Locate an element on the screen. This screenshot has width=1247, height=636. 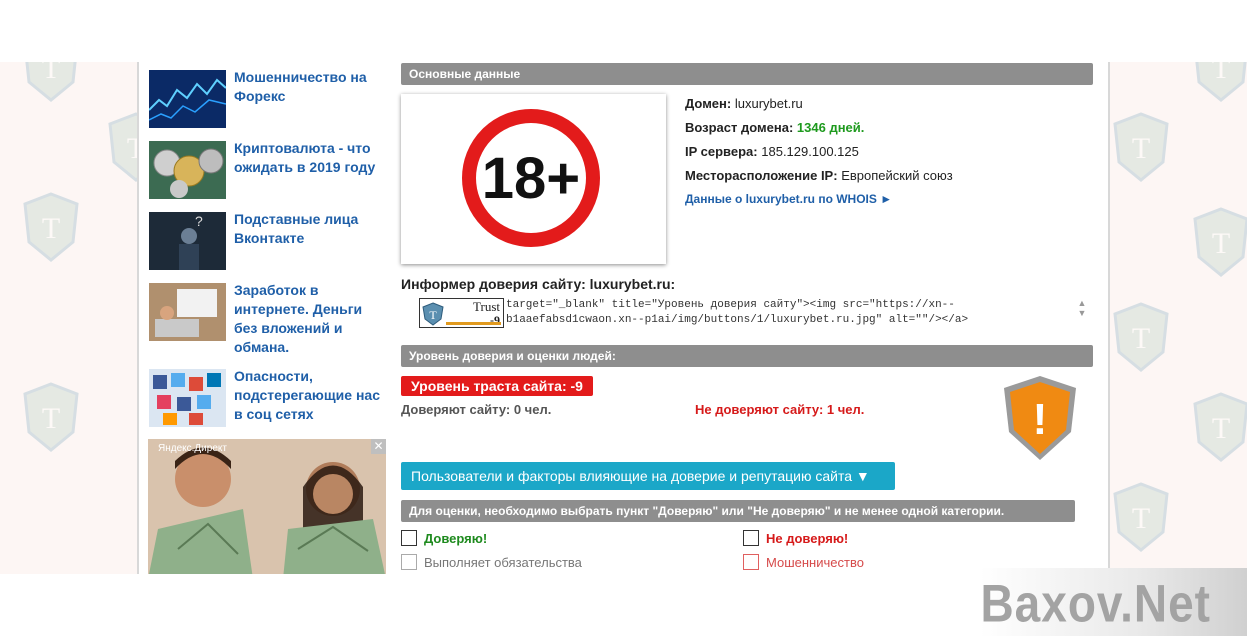
yandex-direct-ad: Яндекс.Директ ✕ is located at coordinates (267, 506).